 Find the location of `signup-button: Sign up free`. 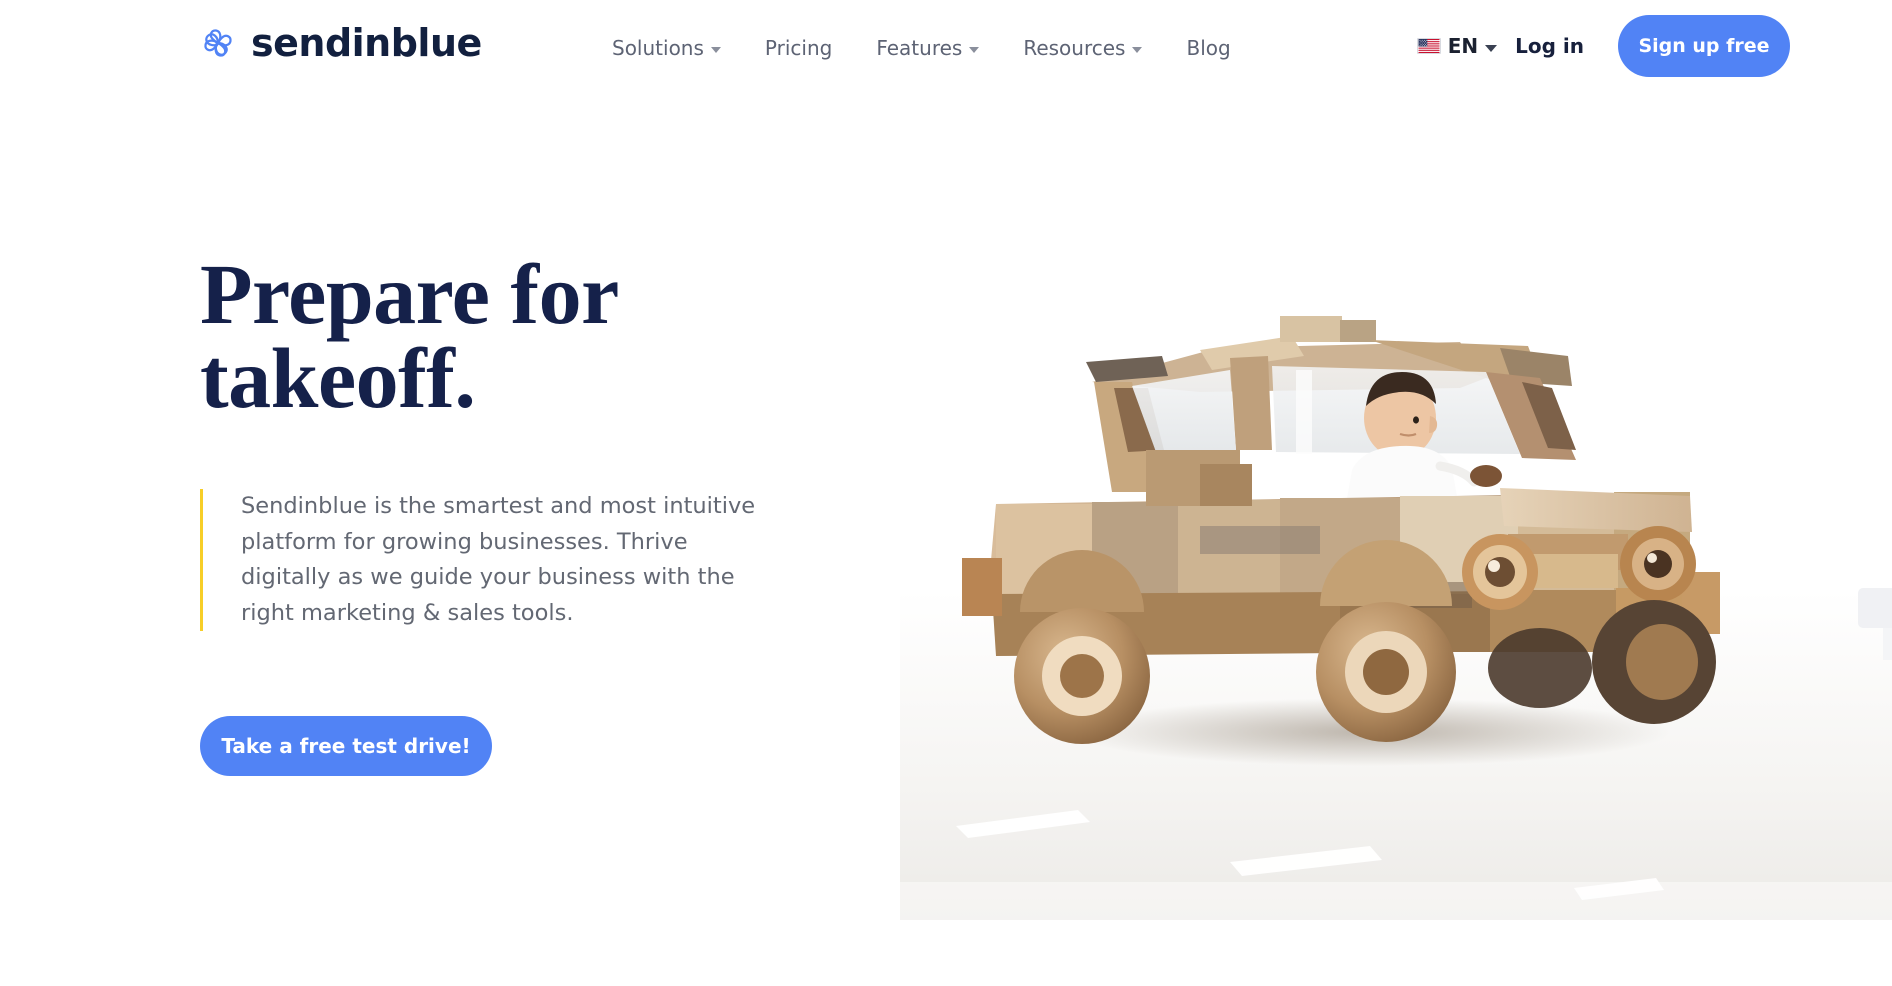

signup-button: Sign up free is located at coordinates (1704, 46).